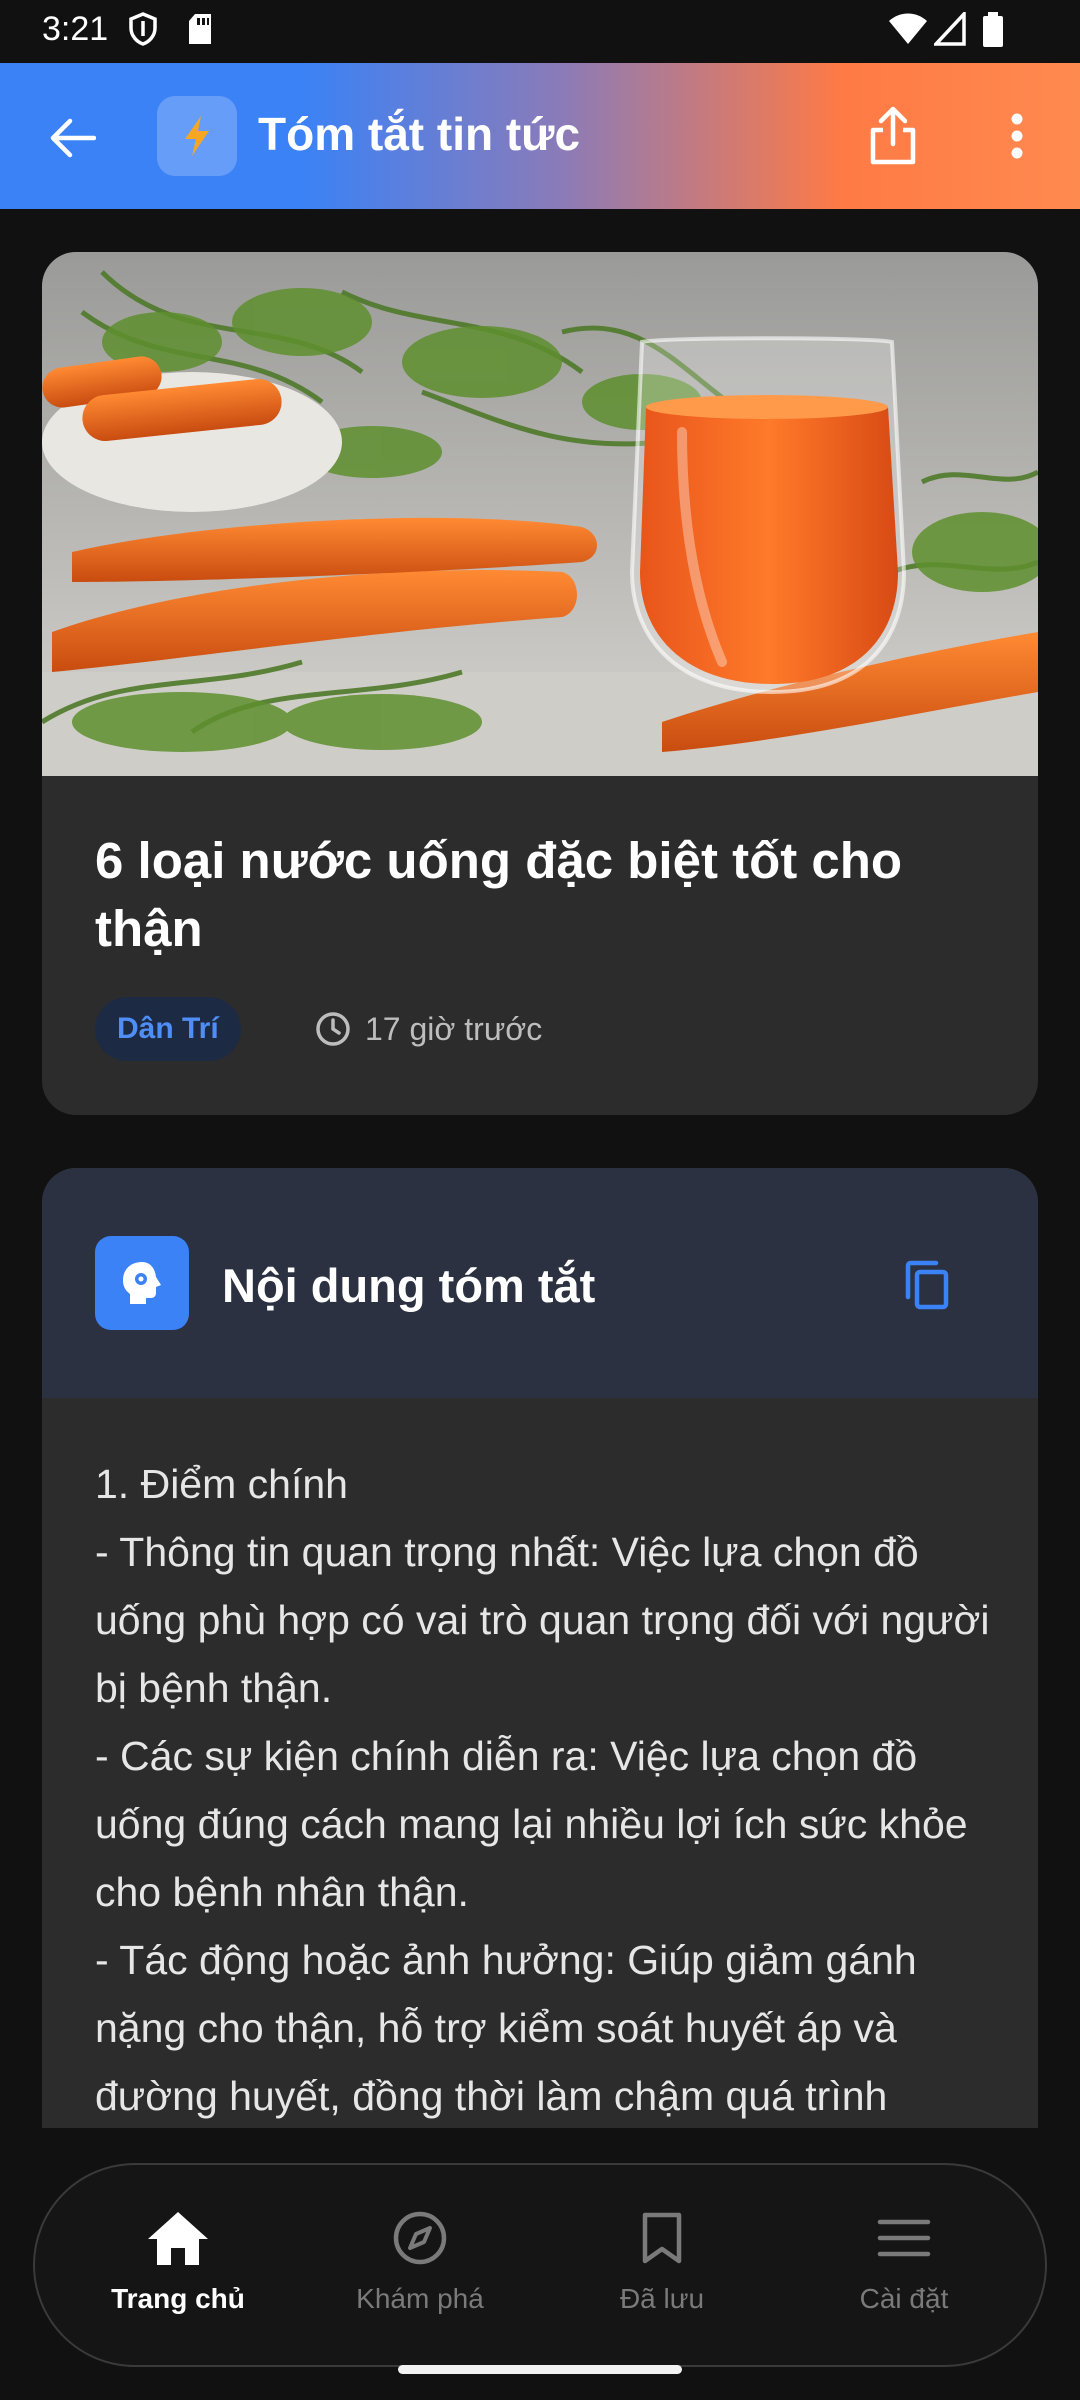  Describe the element at coordinates (420, 2298) in the screenshot. I see `nav-label: Khám phá` at that location.